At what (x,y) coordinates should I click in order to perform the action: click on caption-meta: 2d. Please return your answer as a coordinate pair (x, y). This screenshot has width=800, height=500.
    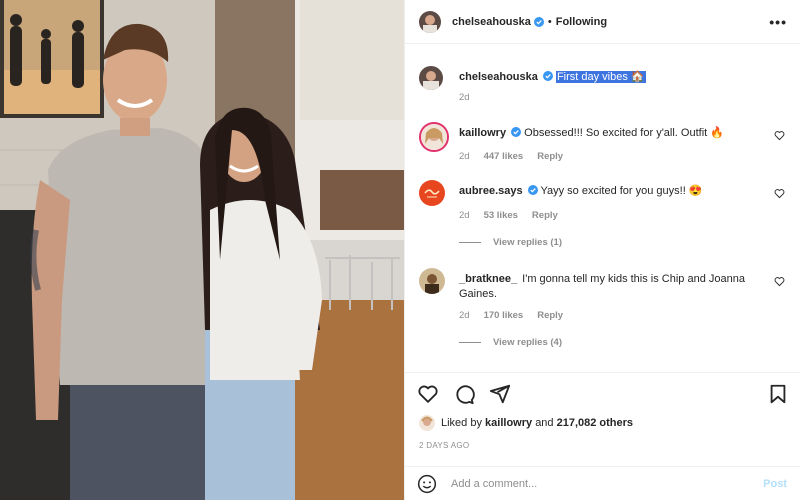
    Looking at the image, I should click on (464, 97).